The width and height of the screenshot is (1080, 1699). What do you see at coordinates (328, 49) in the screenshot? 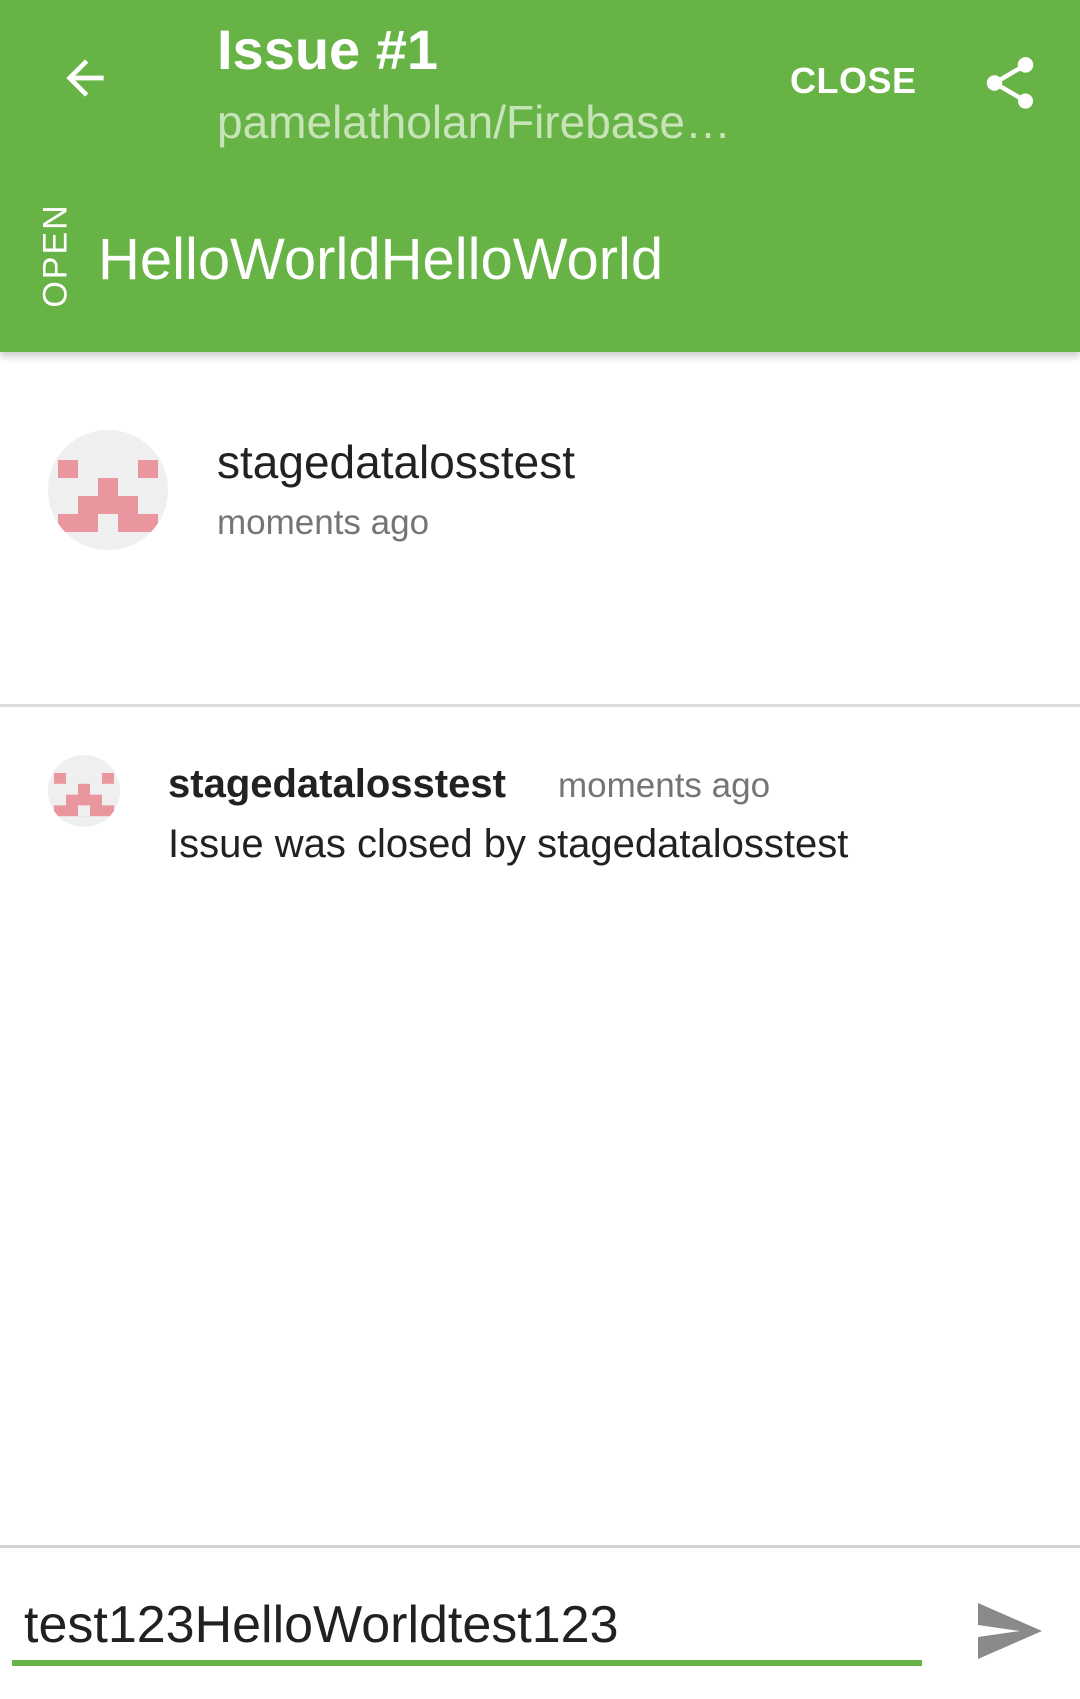
I see `page-title: Issue #1` at bounding box center [328, 49].